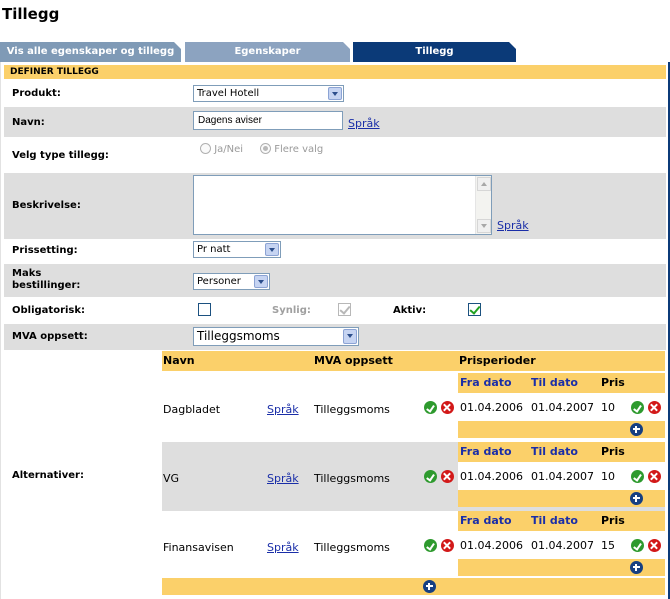 The width and height of the screenshot is (670, 599). I want to click on radio-janei, so click(205, 148).